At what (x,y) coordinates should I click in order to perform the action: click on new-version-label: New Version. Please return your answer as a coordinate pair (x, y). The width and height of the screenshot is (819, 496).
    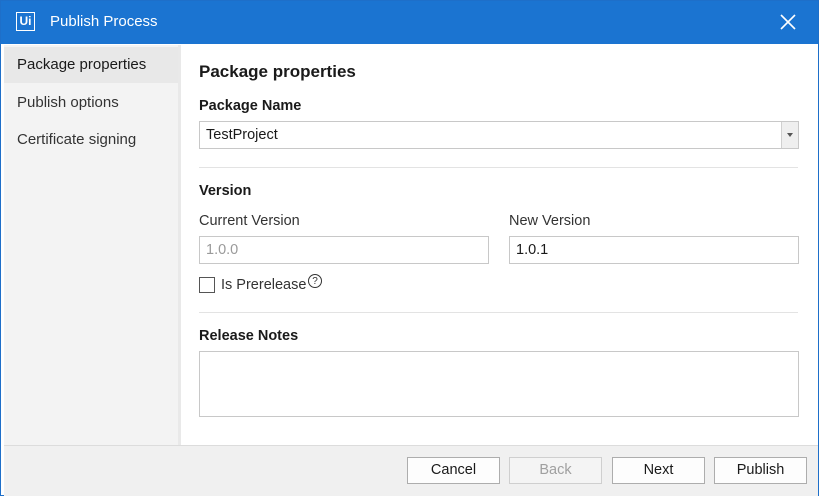
    Looking at the image, I should click on (550, 221).